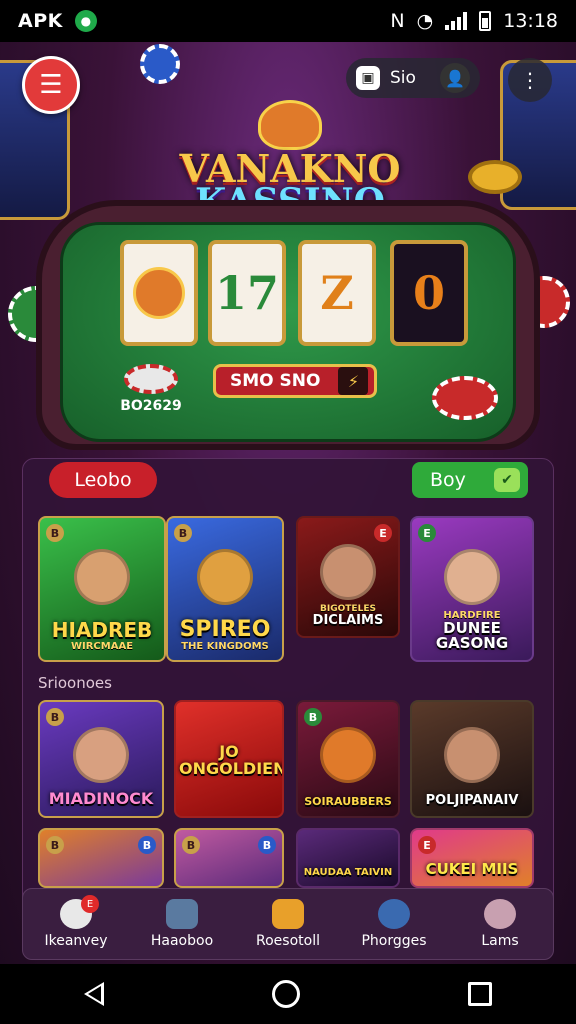  I want to click on game-name: SPIREO, so click(225, 629).